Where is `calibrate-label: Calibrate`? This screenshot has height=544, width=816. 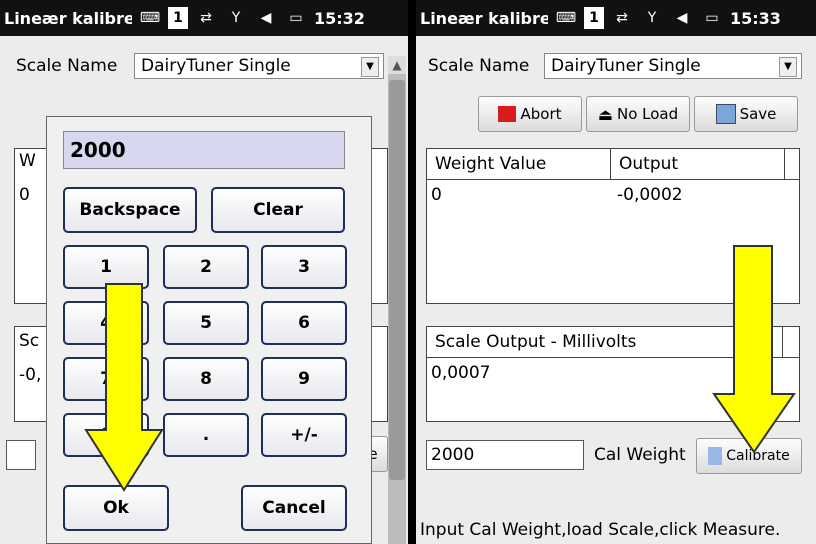
calibrate-label: Calibrate is located at coordinates (758, 456).